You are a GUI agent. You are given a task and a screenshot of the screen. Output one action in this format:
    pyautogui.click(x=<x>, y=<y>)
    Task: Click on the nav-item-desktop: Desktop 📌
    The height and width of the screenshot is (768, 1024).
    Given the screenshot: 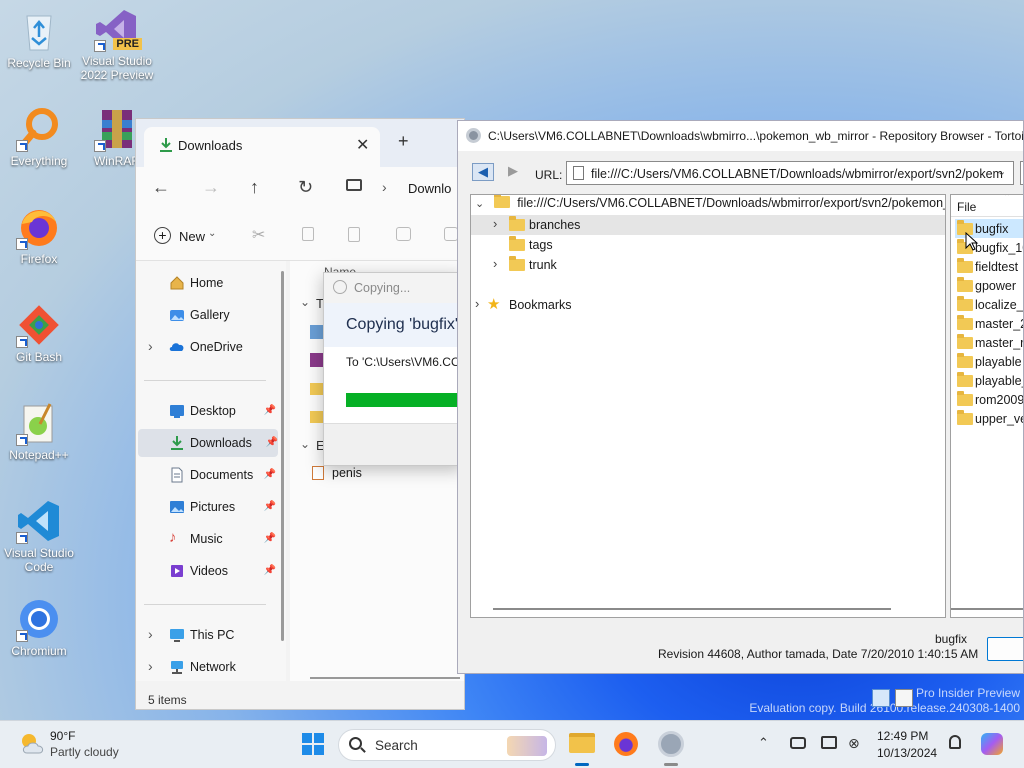 What is the action you would take?
    pyautogui.click(x=206, y=411)
    